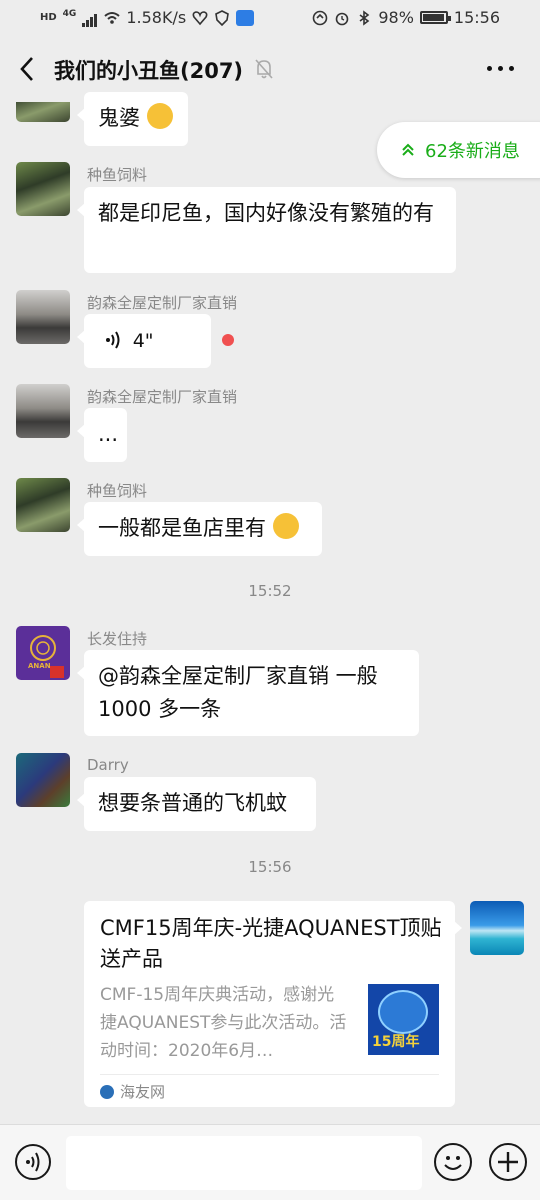  I want to click on hd-badge: HD, so click(48, 17).